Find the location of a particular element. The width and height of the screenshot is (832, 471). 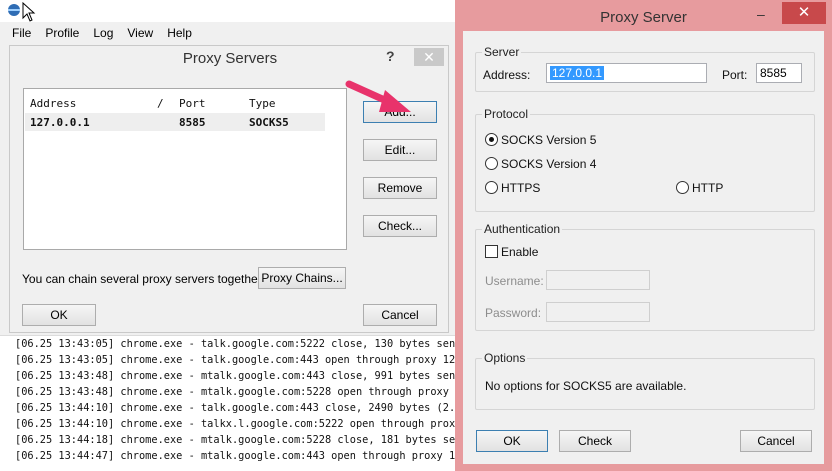

options-legend: Options is located at coordinates (505, 358).